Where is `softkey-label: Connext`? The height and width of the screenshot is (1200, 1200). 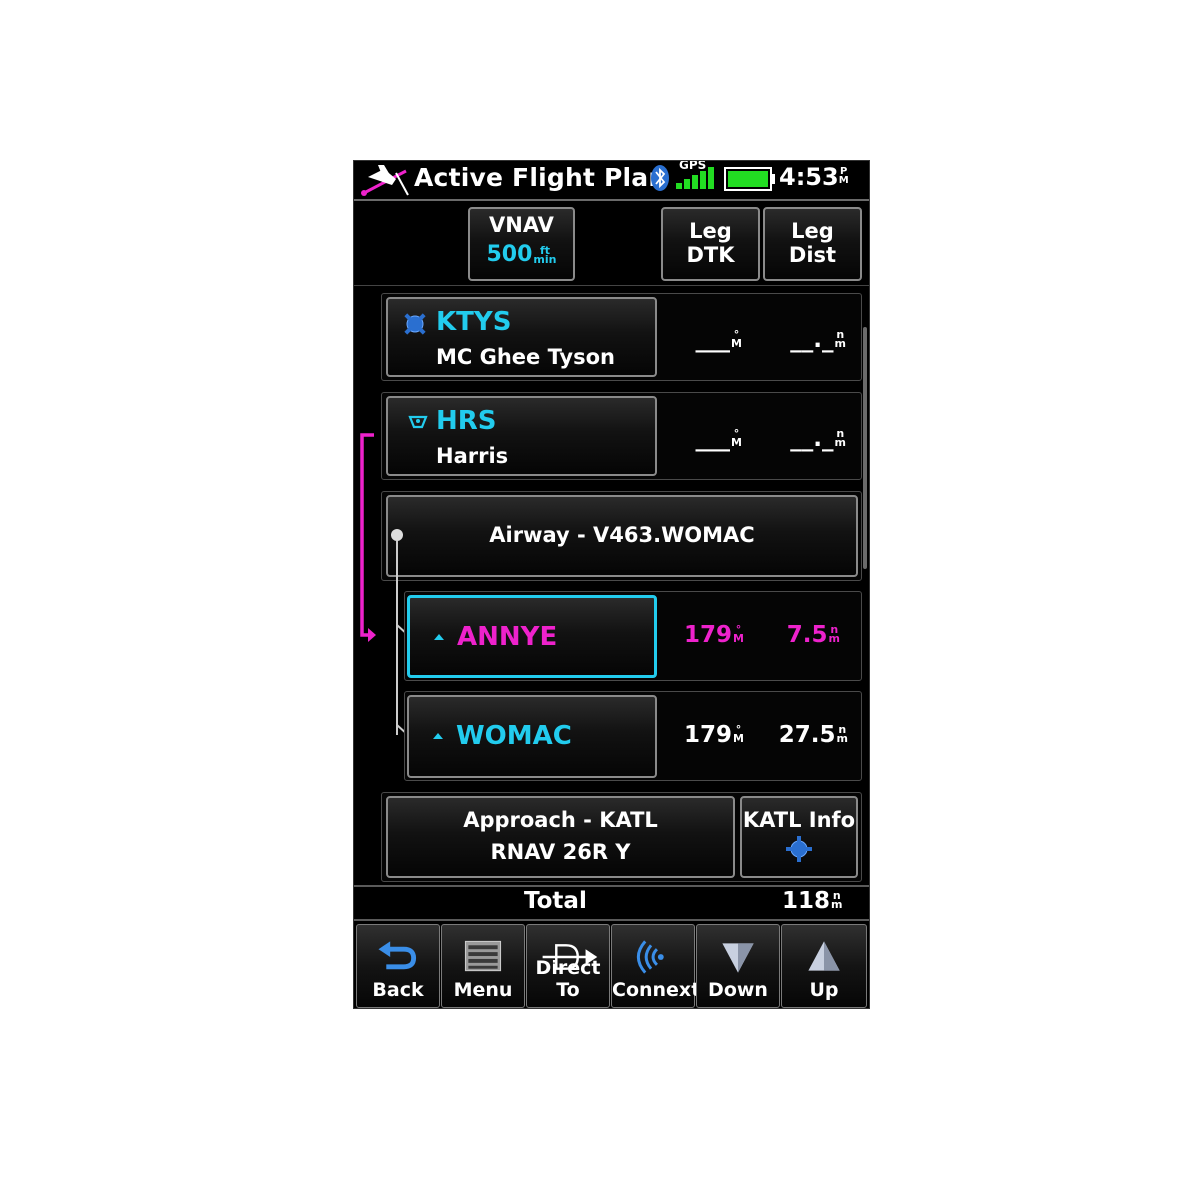 softkey-label: Connext is located at coordinates (656, 990).